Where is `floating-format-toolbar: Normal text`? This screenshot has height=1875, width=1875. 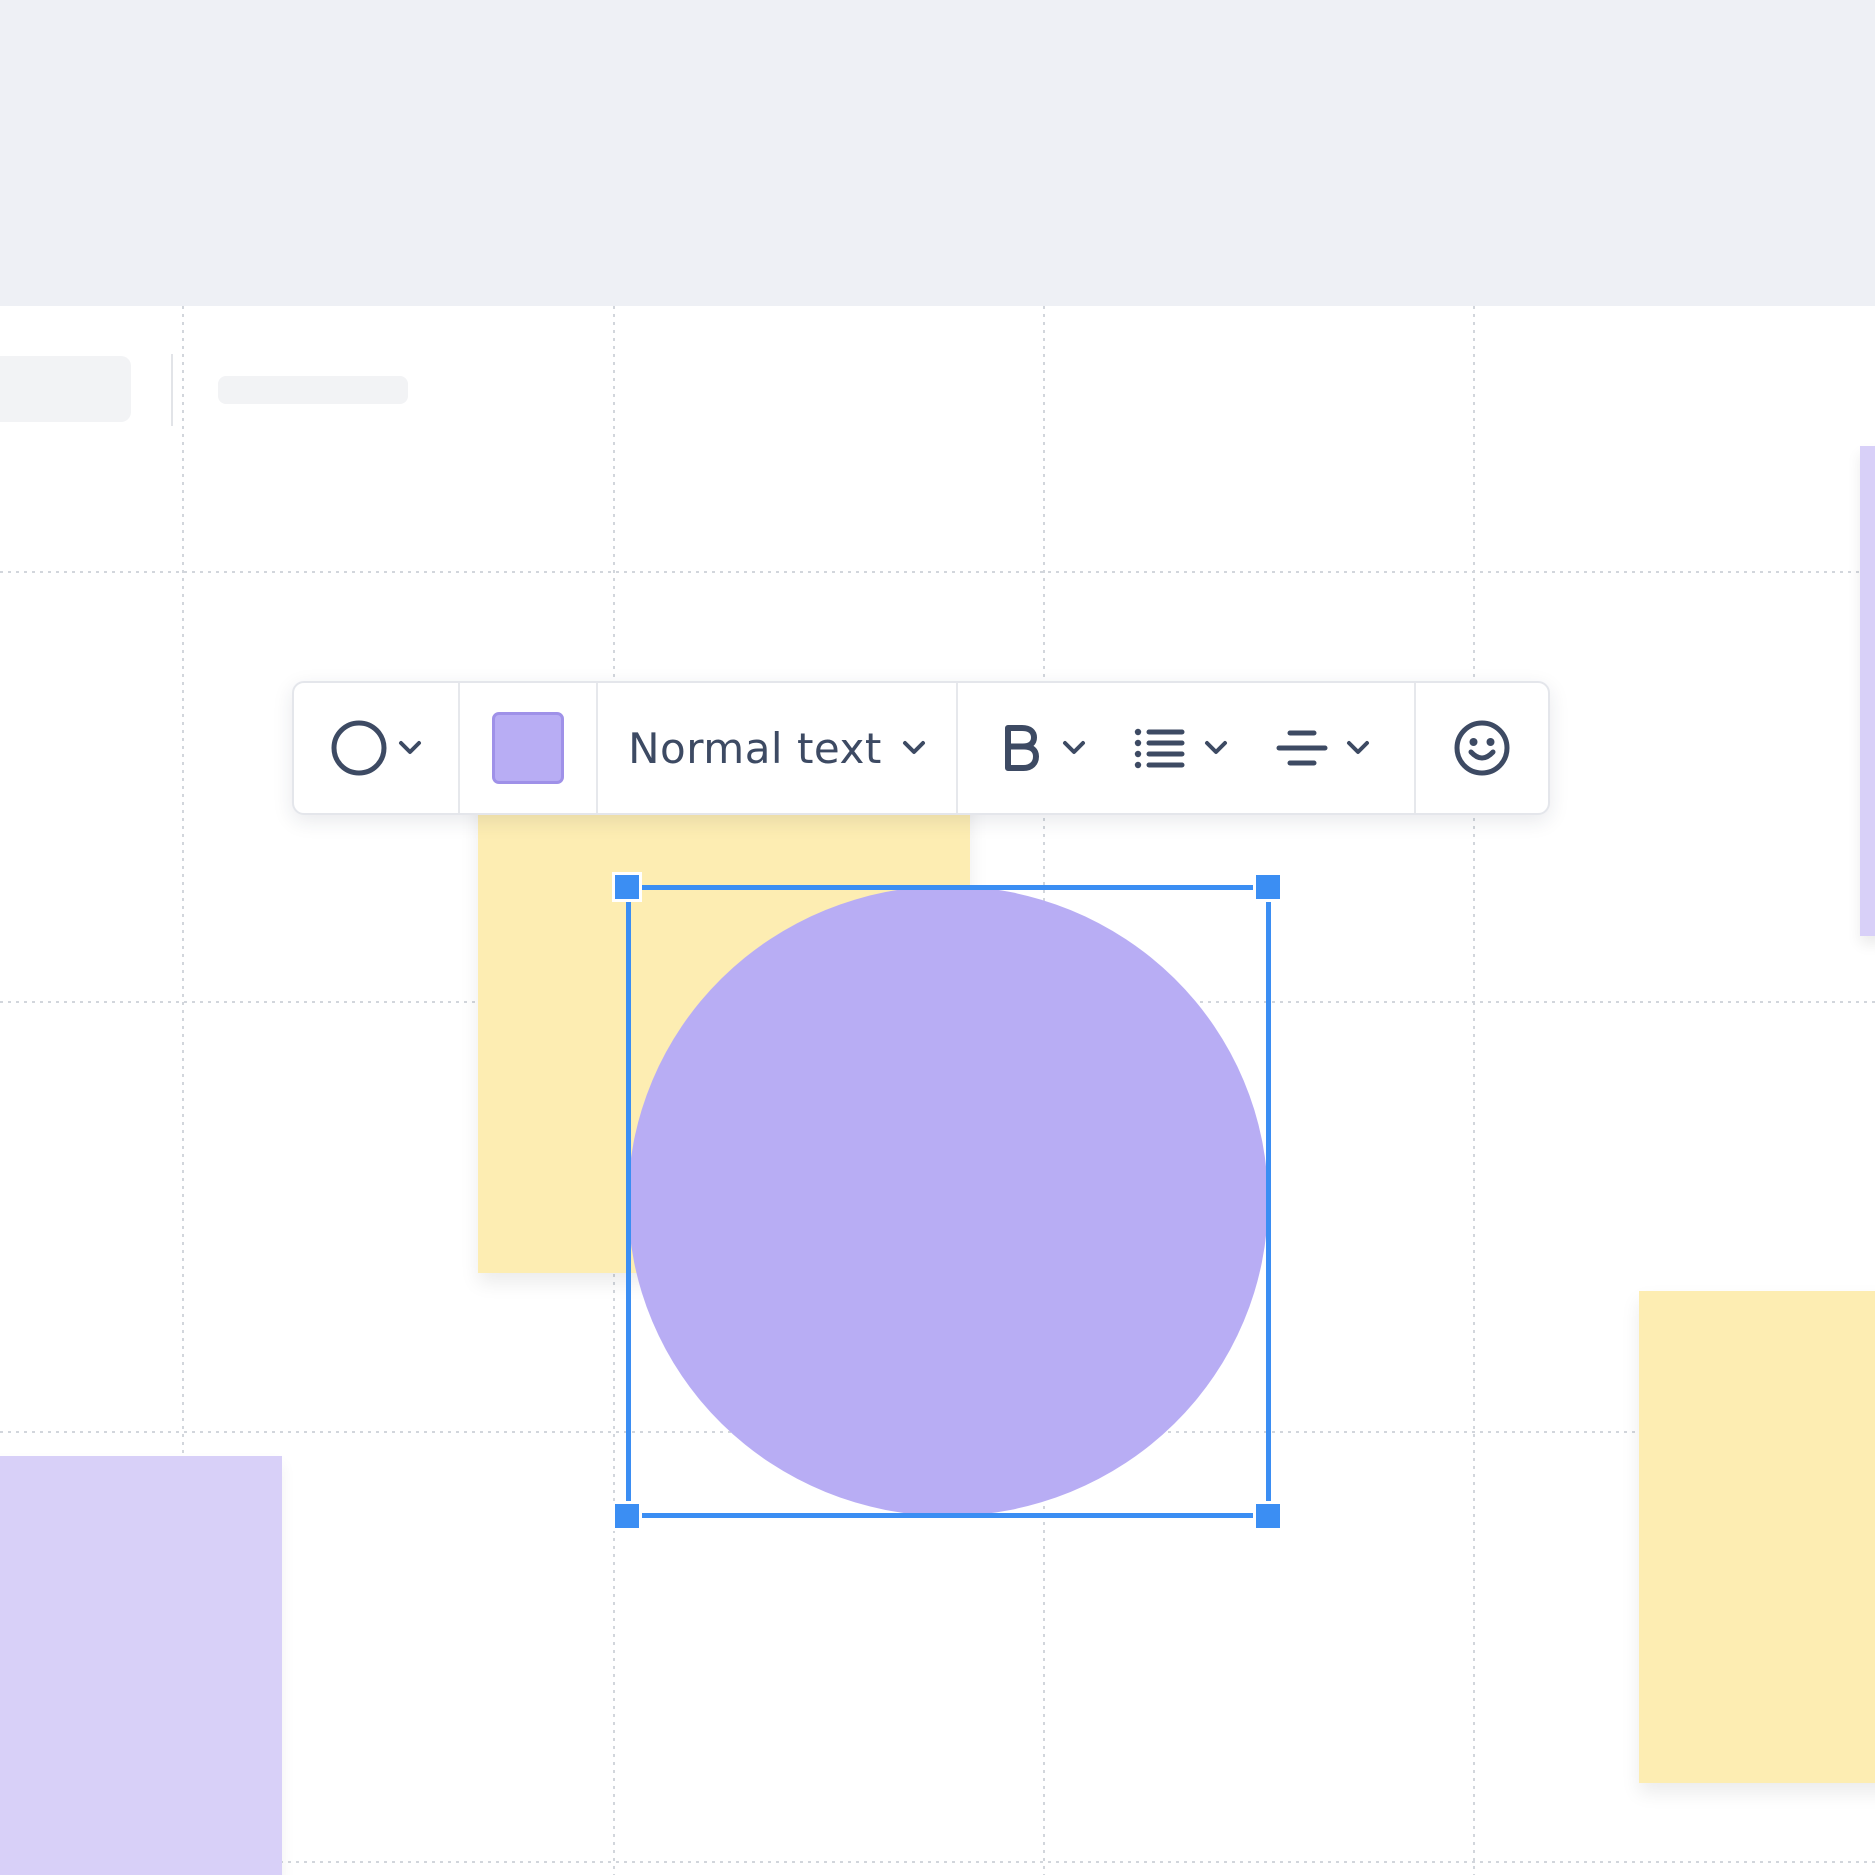
floating-format-toolbar: Normal text is located at coordinates (921, 748).